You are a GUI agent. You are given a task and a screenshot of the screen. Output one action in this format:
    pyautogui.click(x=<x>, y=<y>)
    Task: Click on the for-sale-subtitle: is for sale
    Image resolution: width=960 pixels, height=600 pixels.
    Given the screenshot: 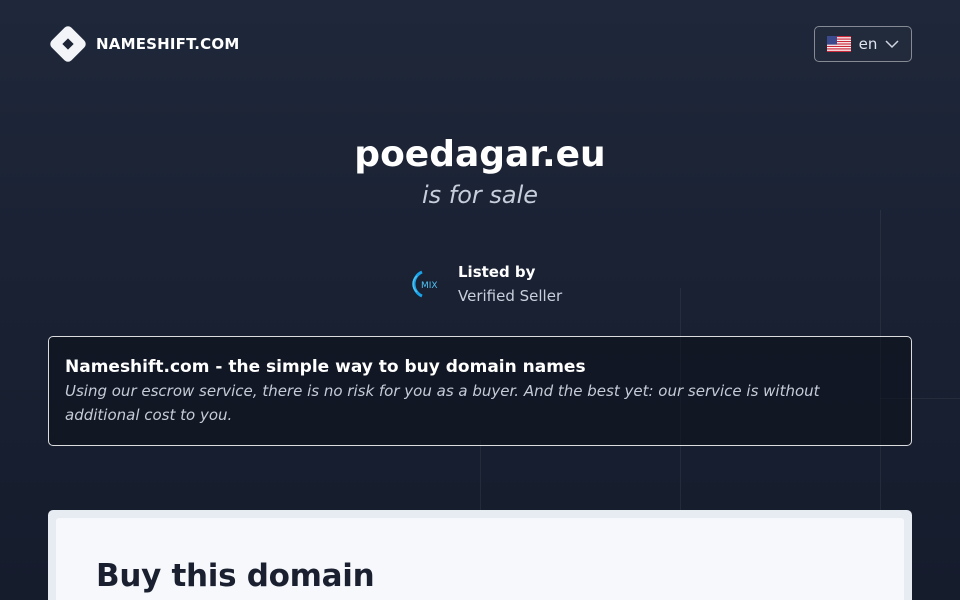 What is the action you would take?
    pyautogui.click(x=480, y=195)
    